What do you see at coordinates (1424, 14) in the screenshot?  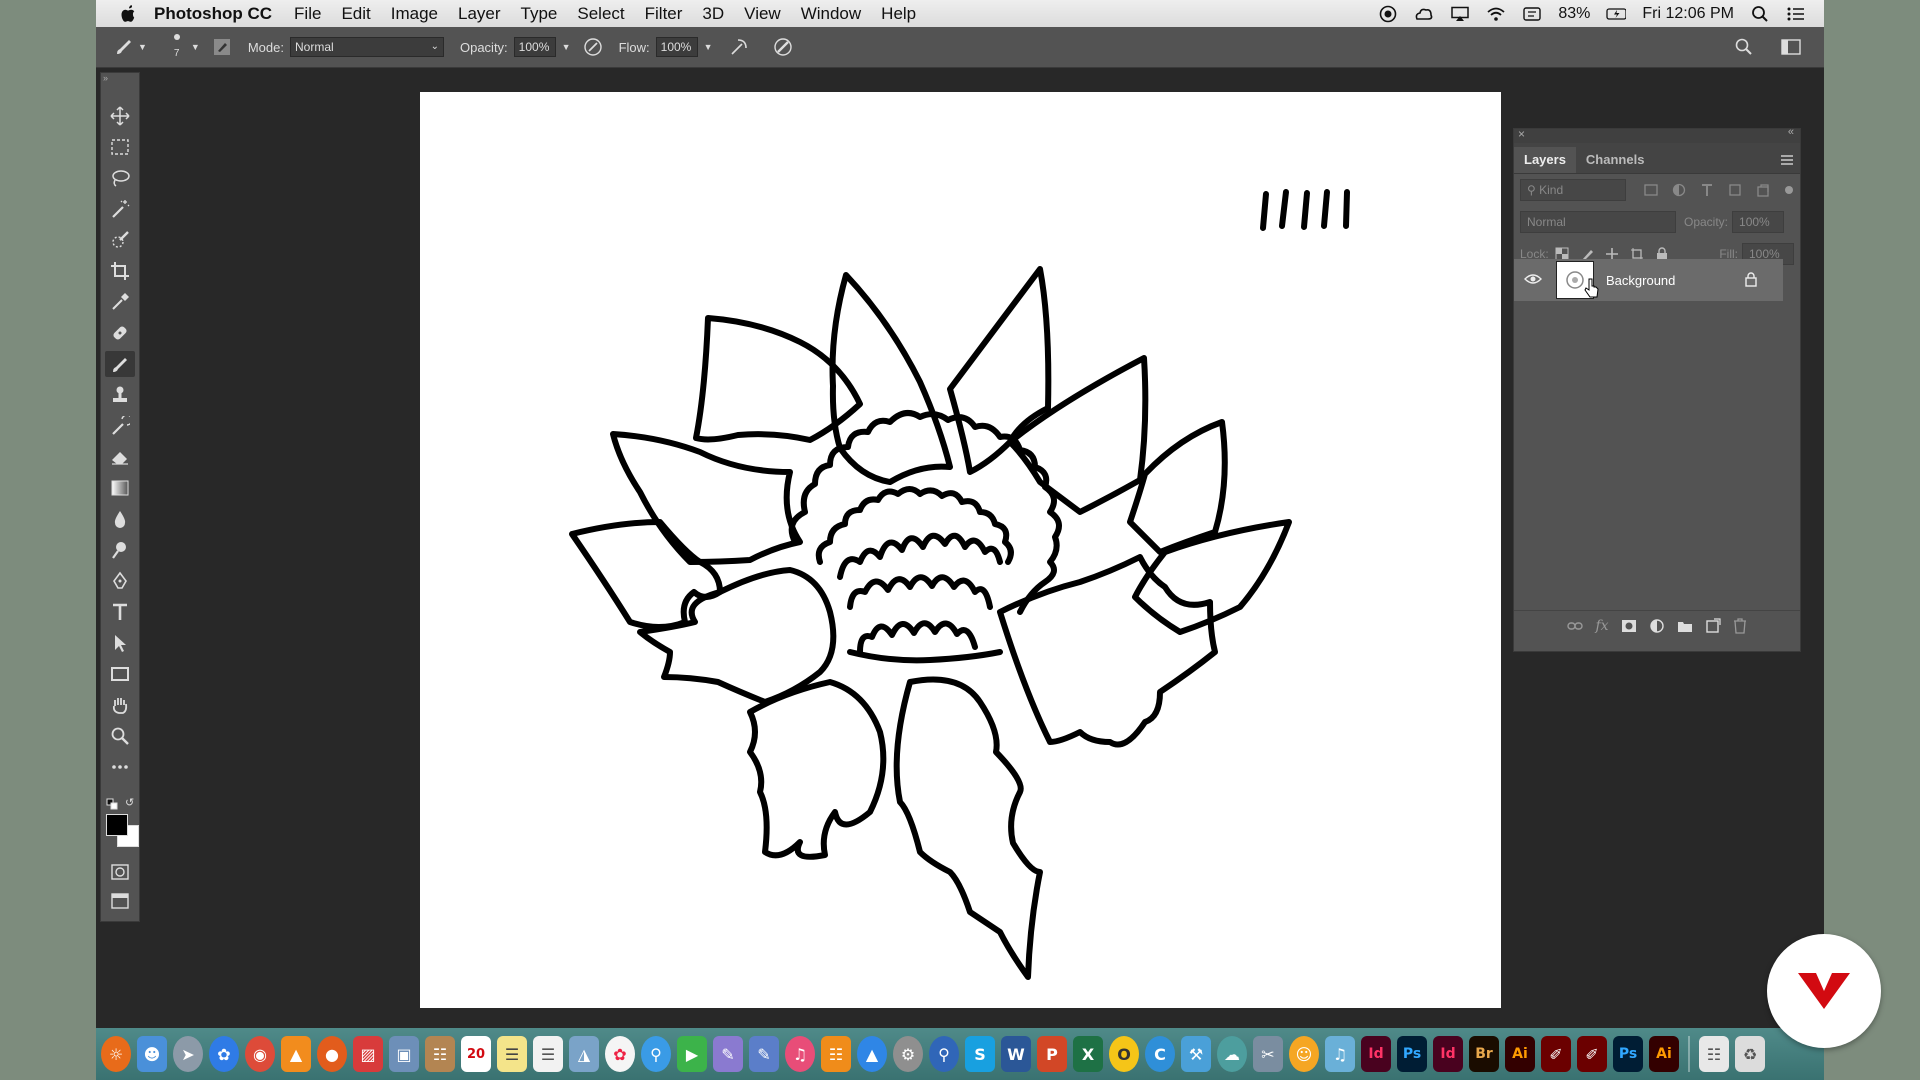 I see `creative-cloud-icon` at bounding box center [1424, 14].